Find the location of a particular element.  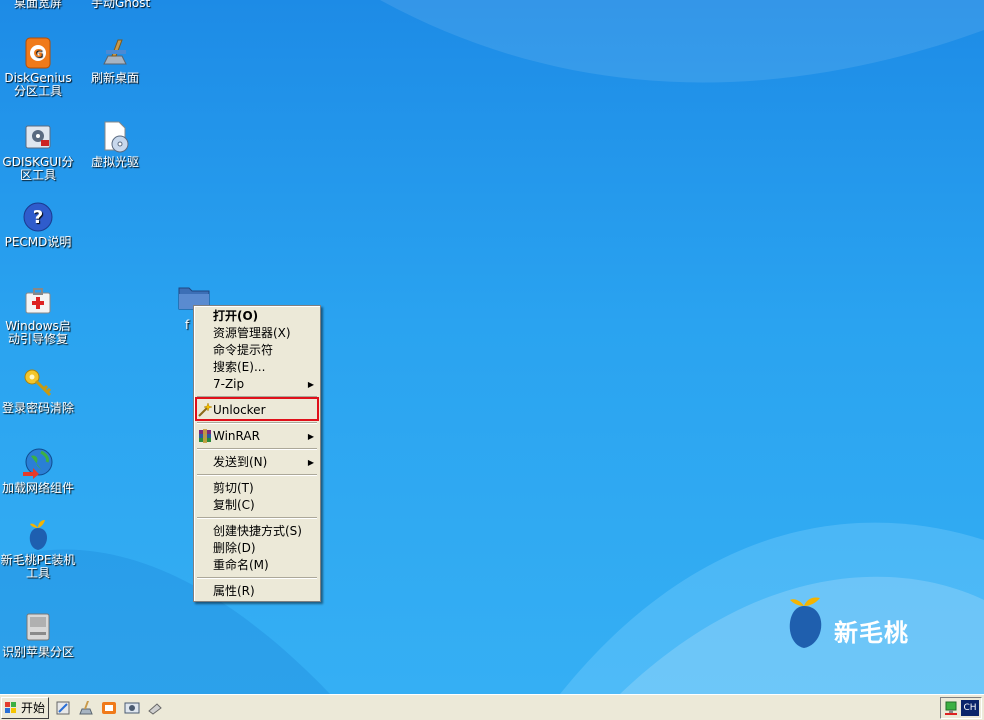

desktop-icon-label: 新毛桃PE装机工具 is located at coordinates (38, 566).